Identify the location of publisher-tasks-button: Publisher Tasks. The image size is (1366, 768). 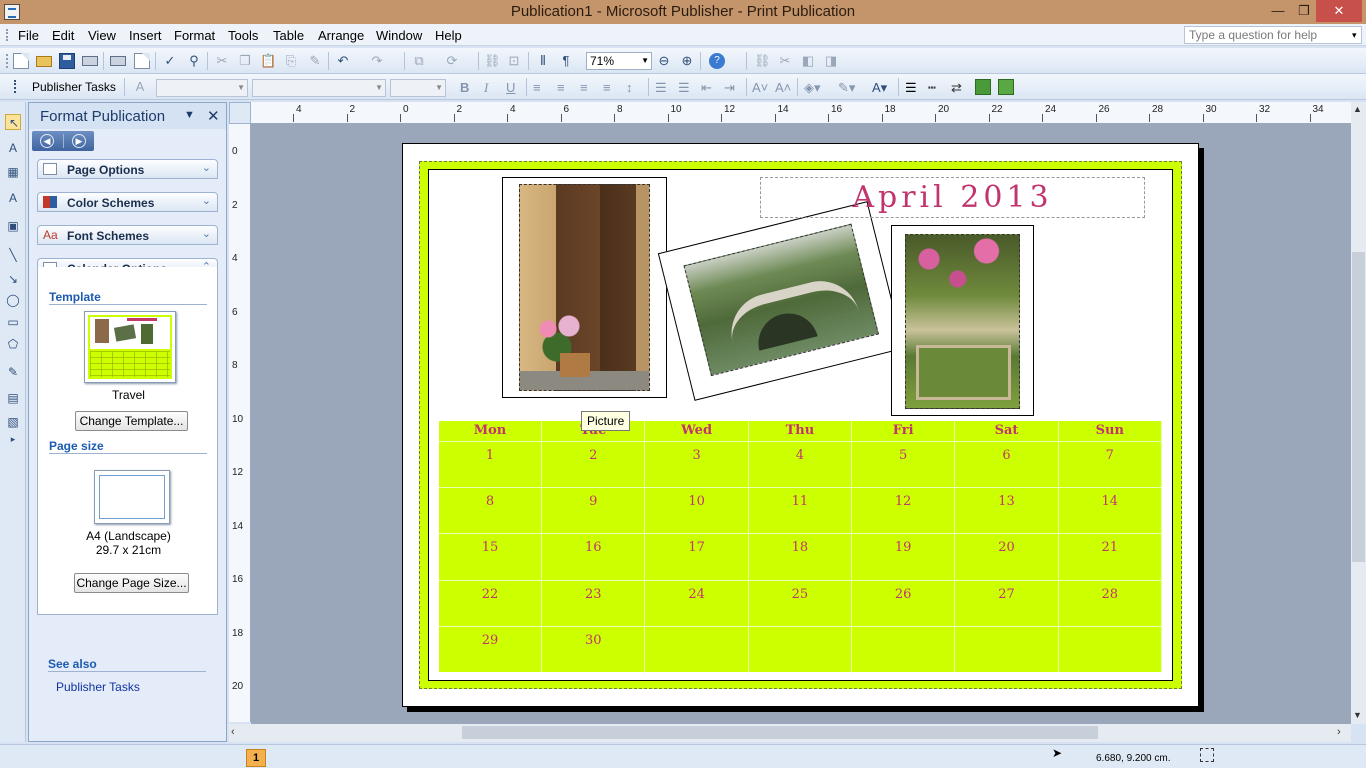
(74, 87).